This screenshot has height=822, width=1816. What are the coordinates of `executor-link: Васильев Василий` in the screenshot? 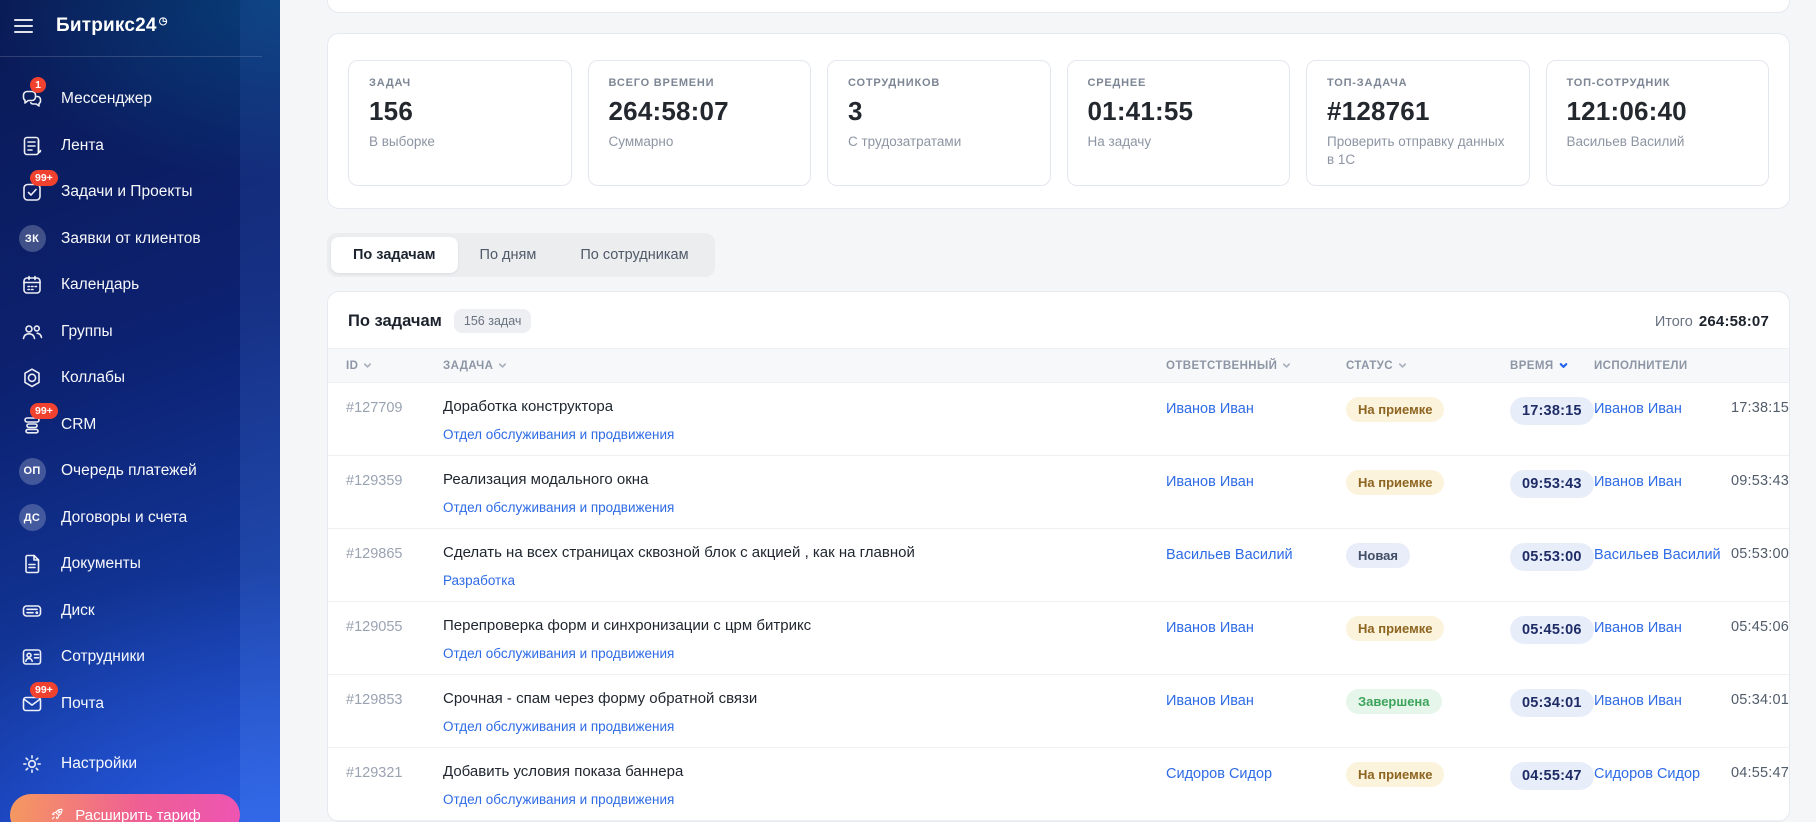 It's located at (1662, 567).